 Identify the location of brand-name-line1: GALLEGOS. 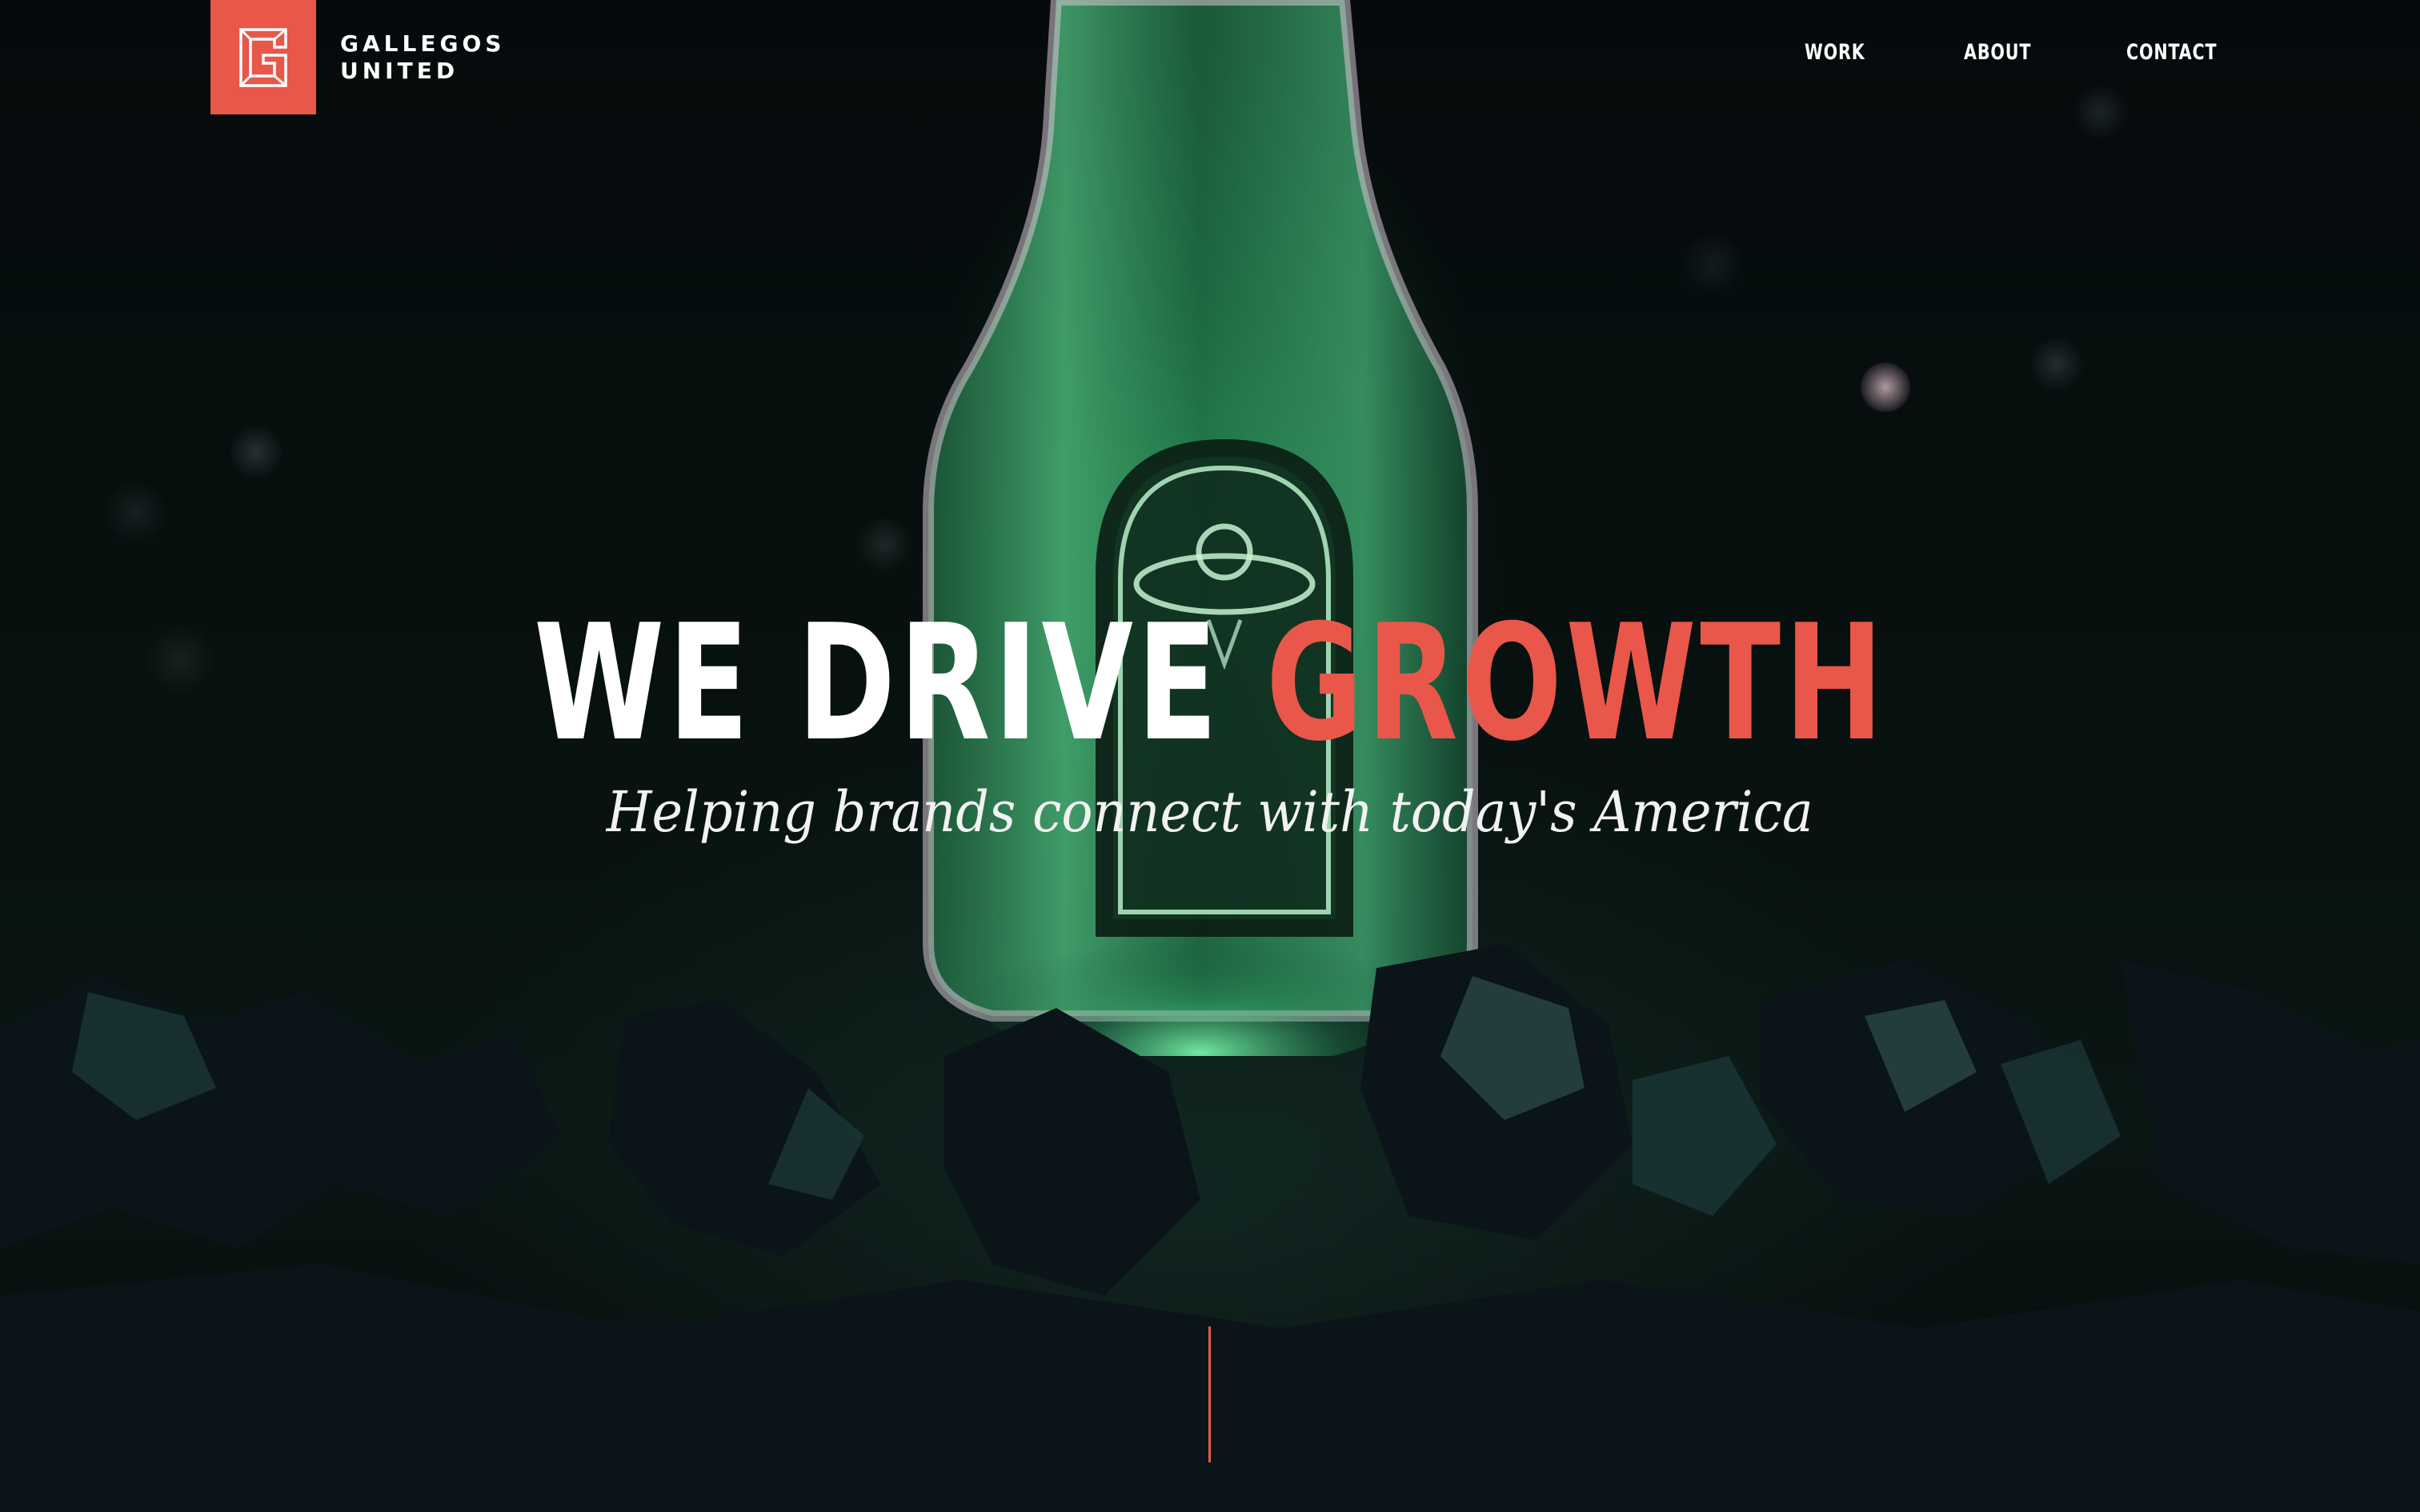
(423, 43).